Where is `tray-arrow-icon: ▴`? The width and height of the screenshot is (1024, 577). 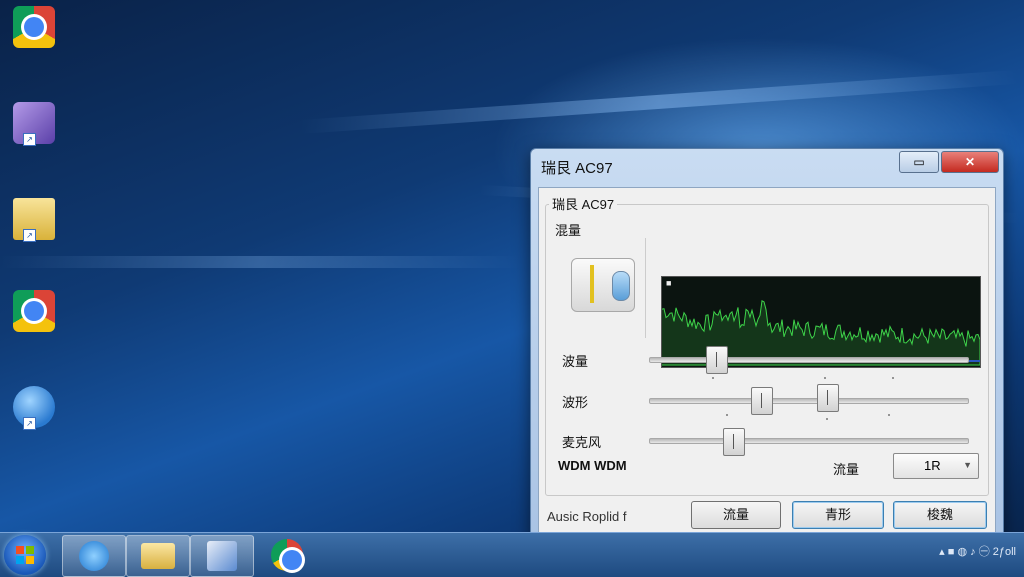
tray-arrow-icon: ▴ is located at coordinates (942, 552).